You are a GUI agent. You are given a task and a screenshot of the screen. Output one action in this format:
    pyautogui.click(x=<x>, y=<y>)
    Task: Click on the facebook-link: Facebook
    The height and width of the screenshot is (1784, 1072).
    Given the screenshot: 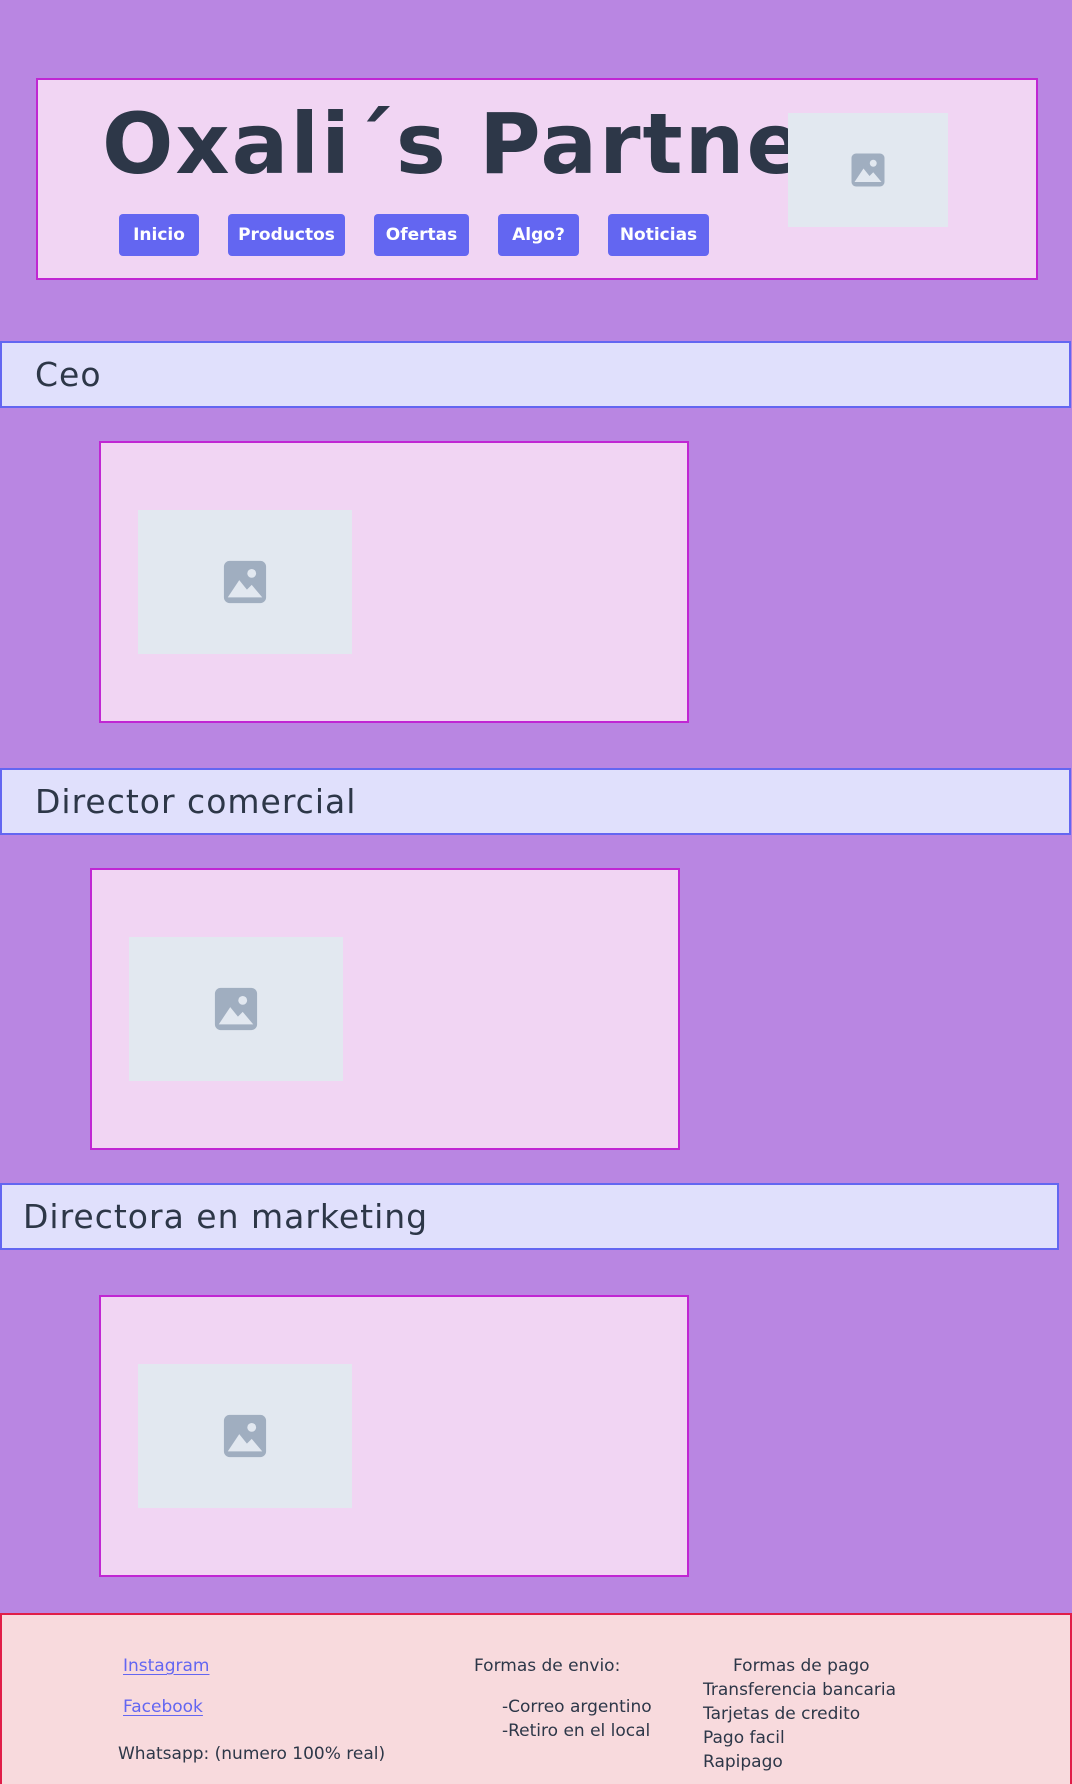 What is the action you would take?
    pyautogui.click(x=163, y=1707)
    